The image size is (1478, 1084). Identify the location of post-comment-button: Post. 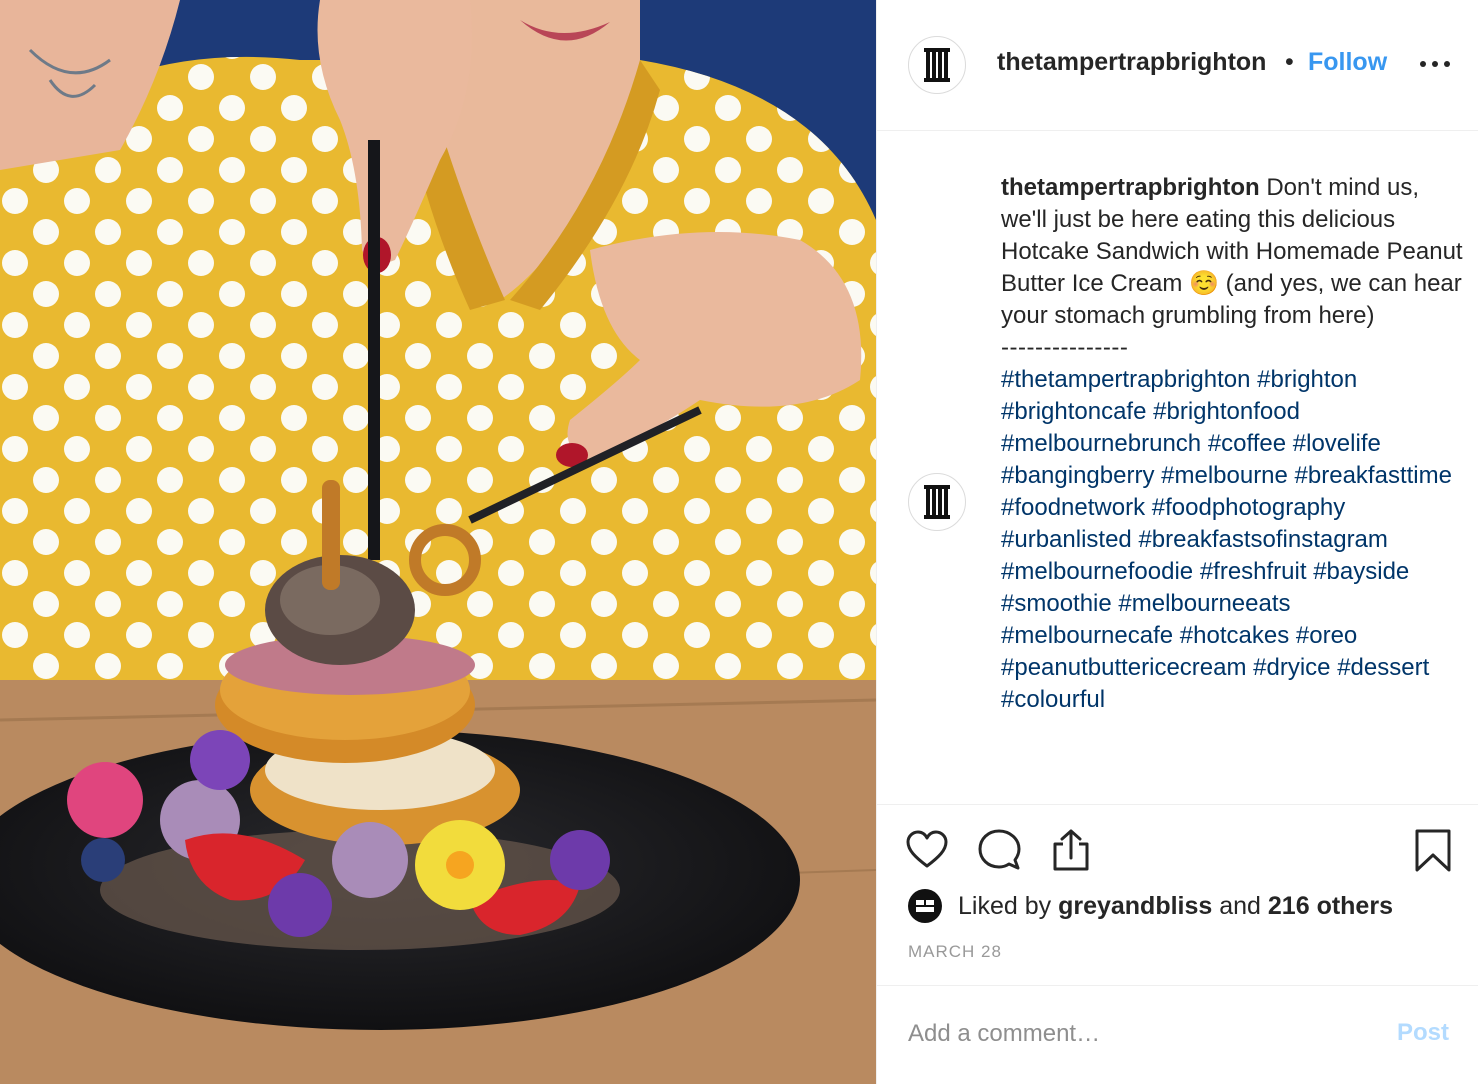
(1423, 1033).